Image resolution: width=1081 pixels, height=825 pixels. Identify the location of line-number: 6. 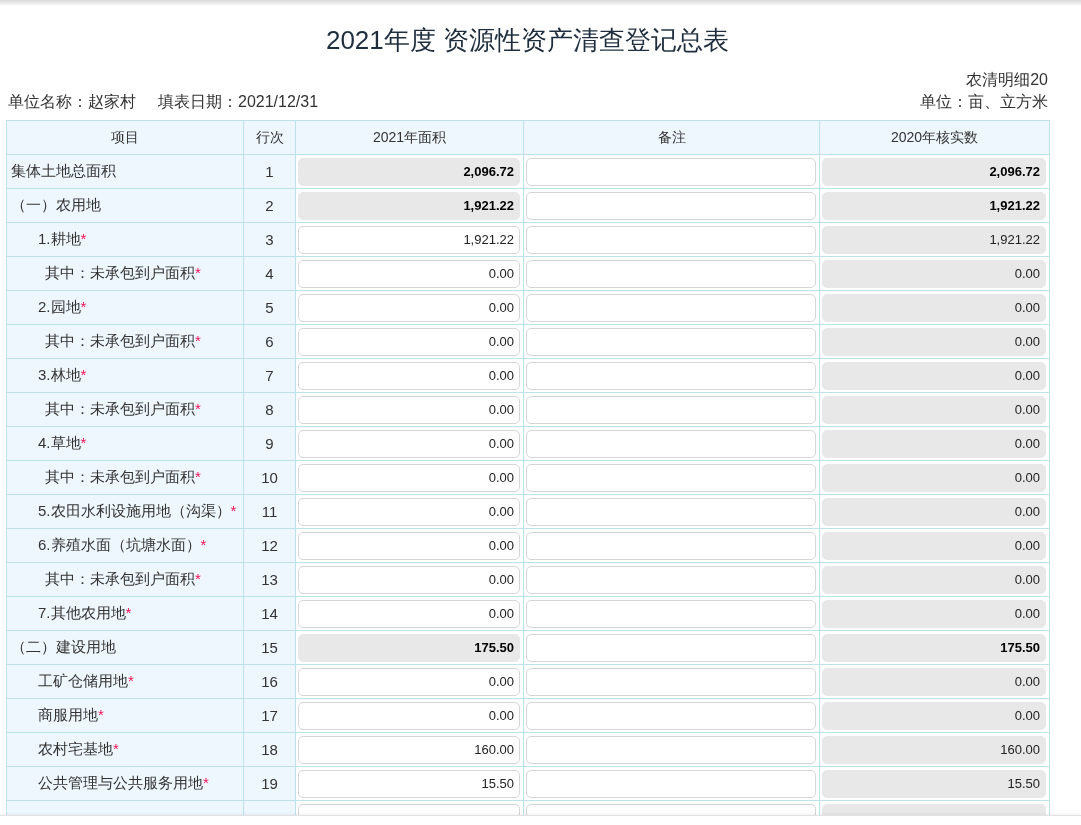
(269, 341).